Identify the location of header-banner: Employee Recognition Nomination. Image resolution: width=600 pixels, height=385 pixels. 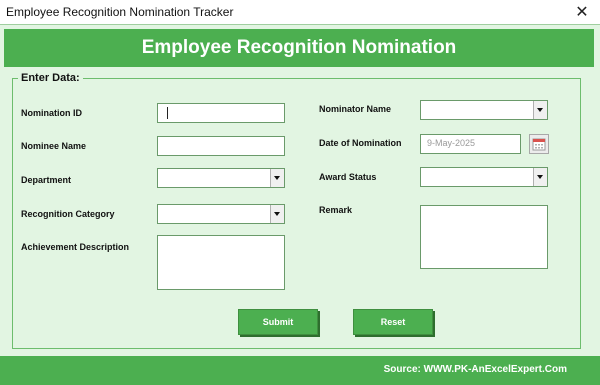
(299, 48).